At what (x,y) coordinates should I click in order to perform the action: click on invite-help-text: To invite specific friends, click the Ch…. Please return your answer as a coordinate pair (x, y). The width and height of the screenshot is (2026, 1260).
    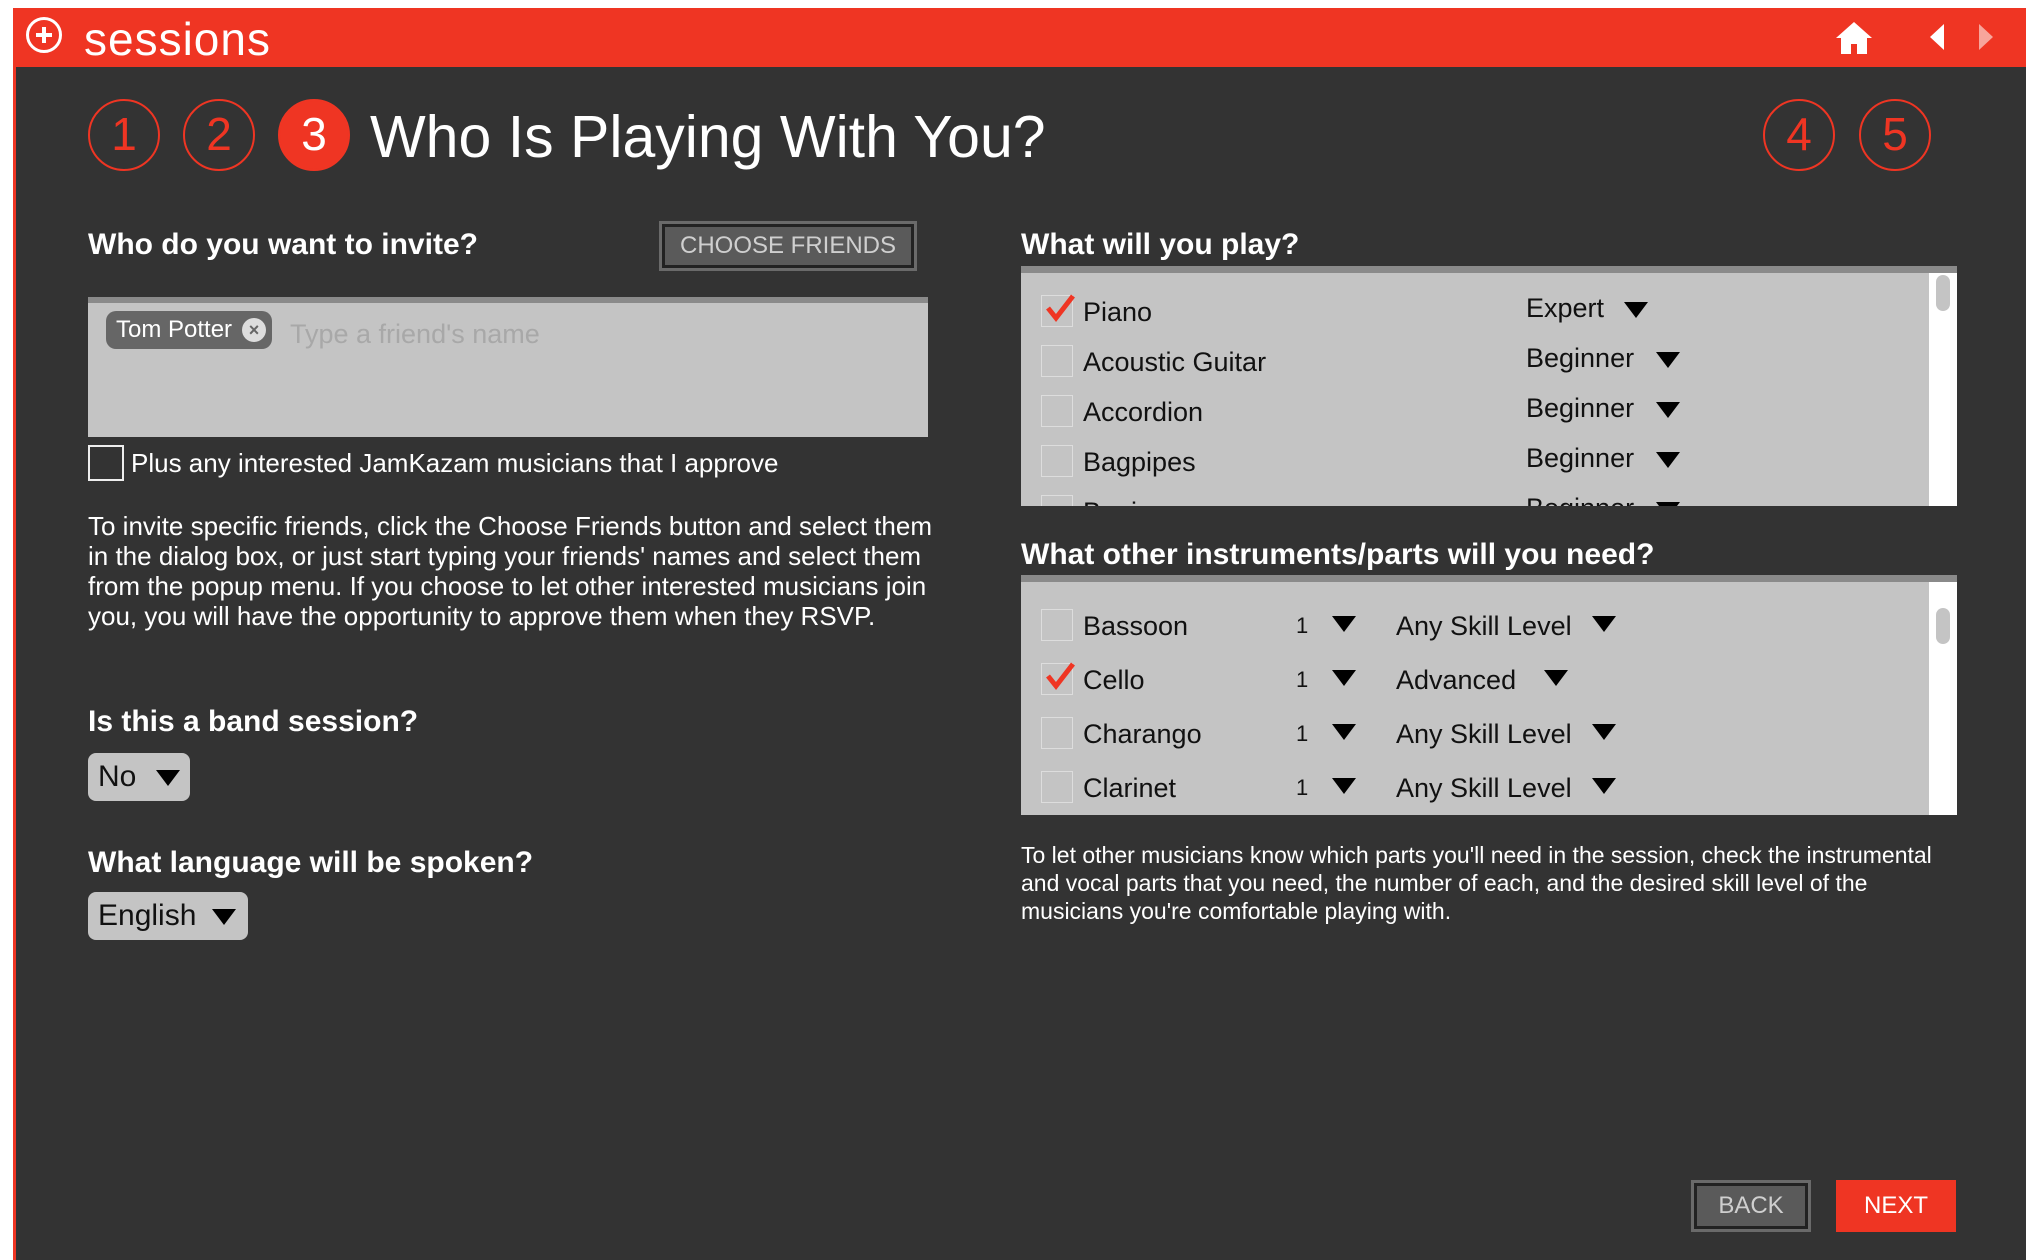
    Looking at the image, I should click on (510, 571).